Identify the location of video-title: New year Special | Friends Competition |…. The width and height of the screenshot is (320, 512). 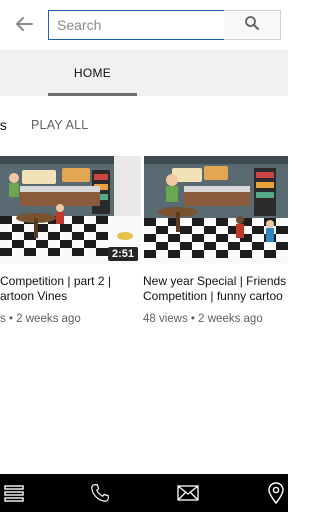
(215, 289).